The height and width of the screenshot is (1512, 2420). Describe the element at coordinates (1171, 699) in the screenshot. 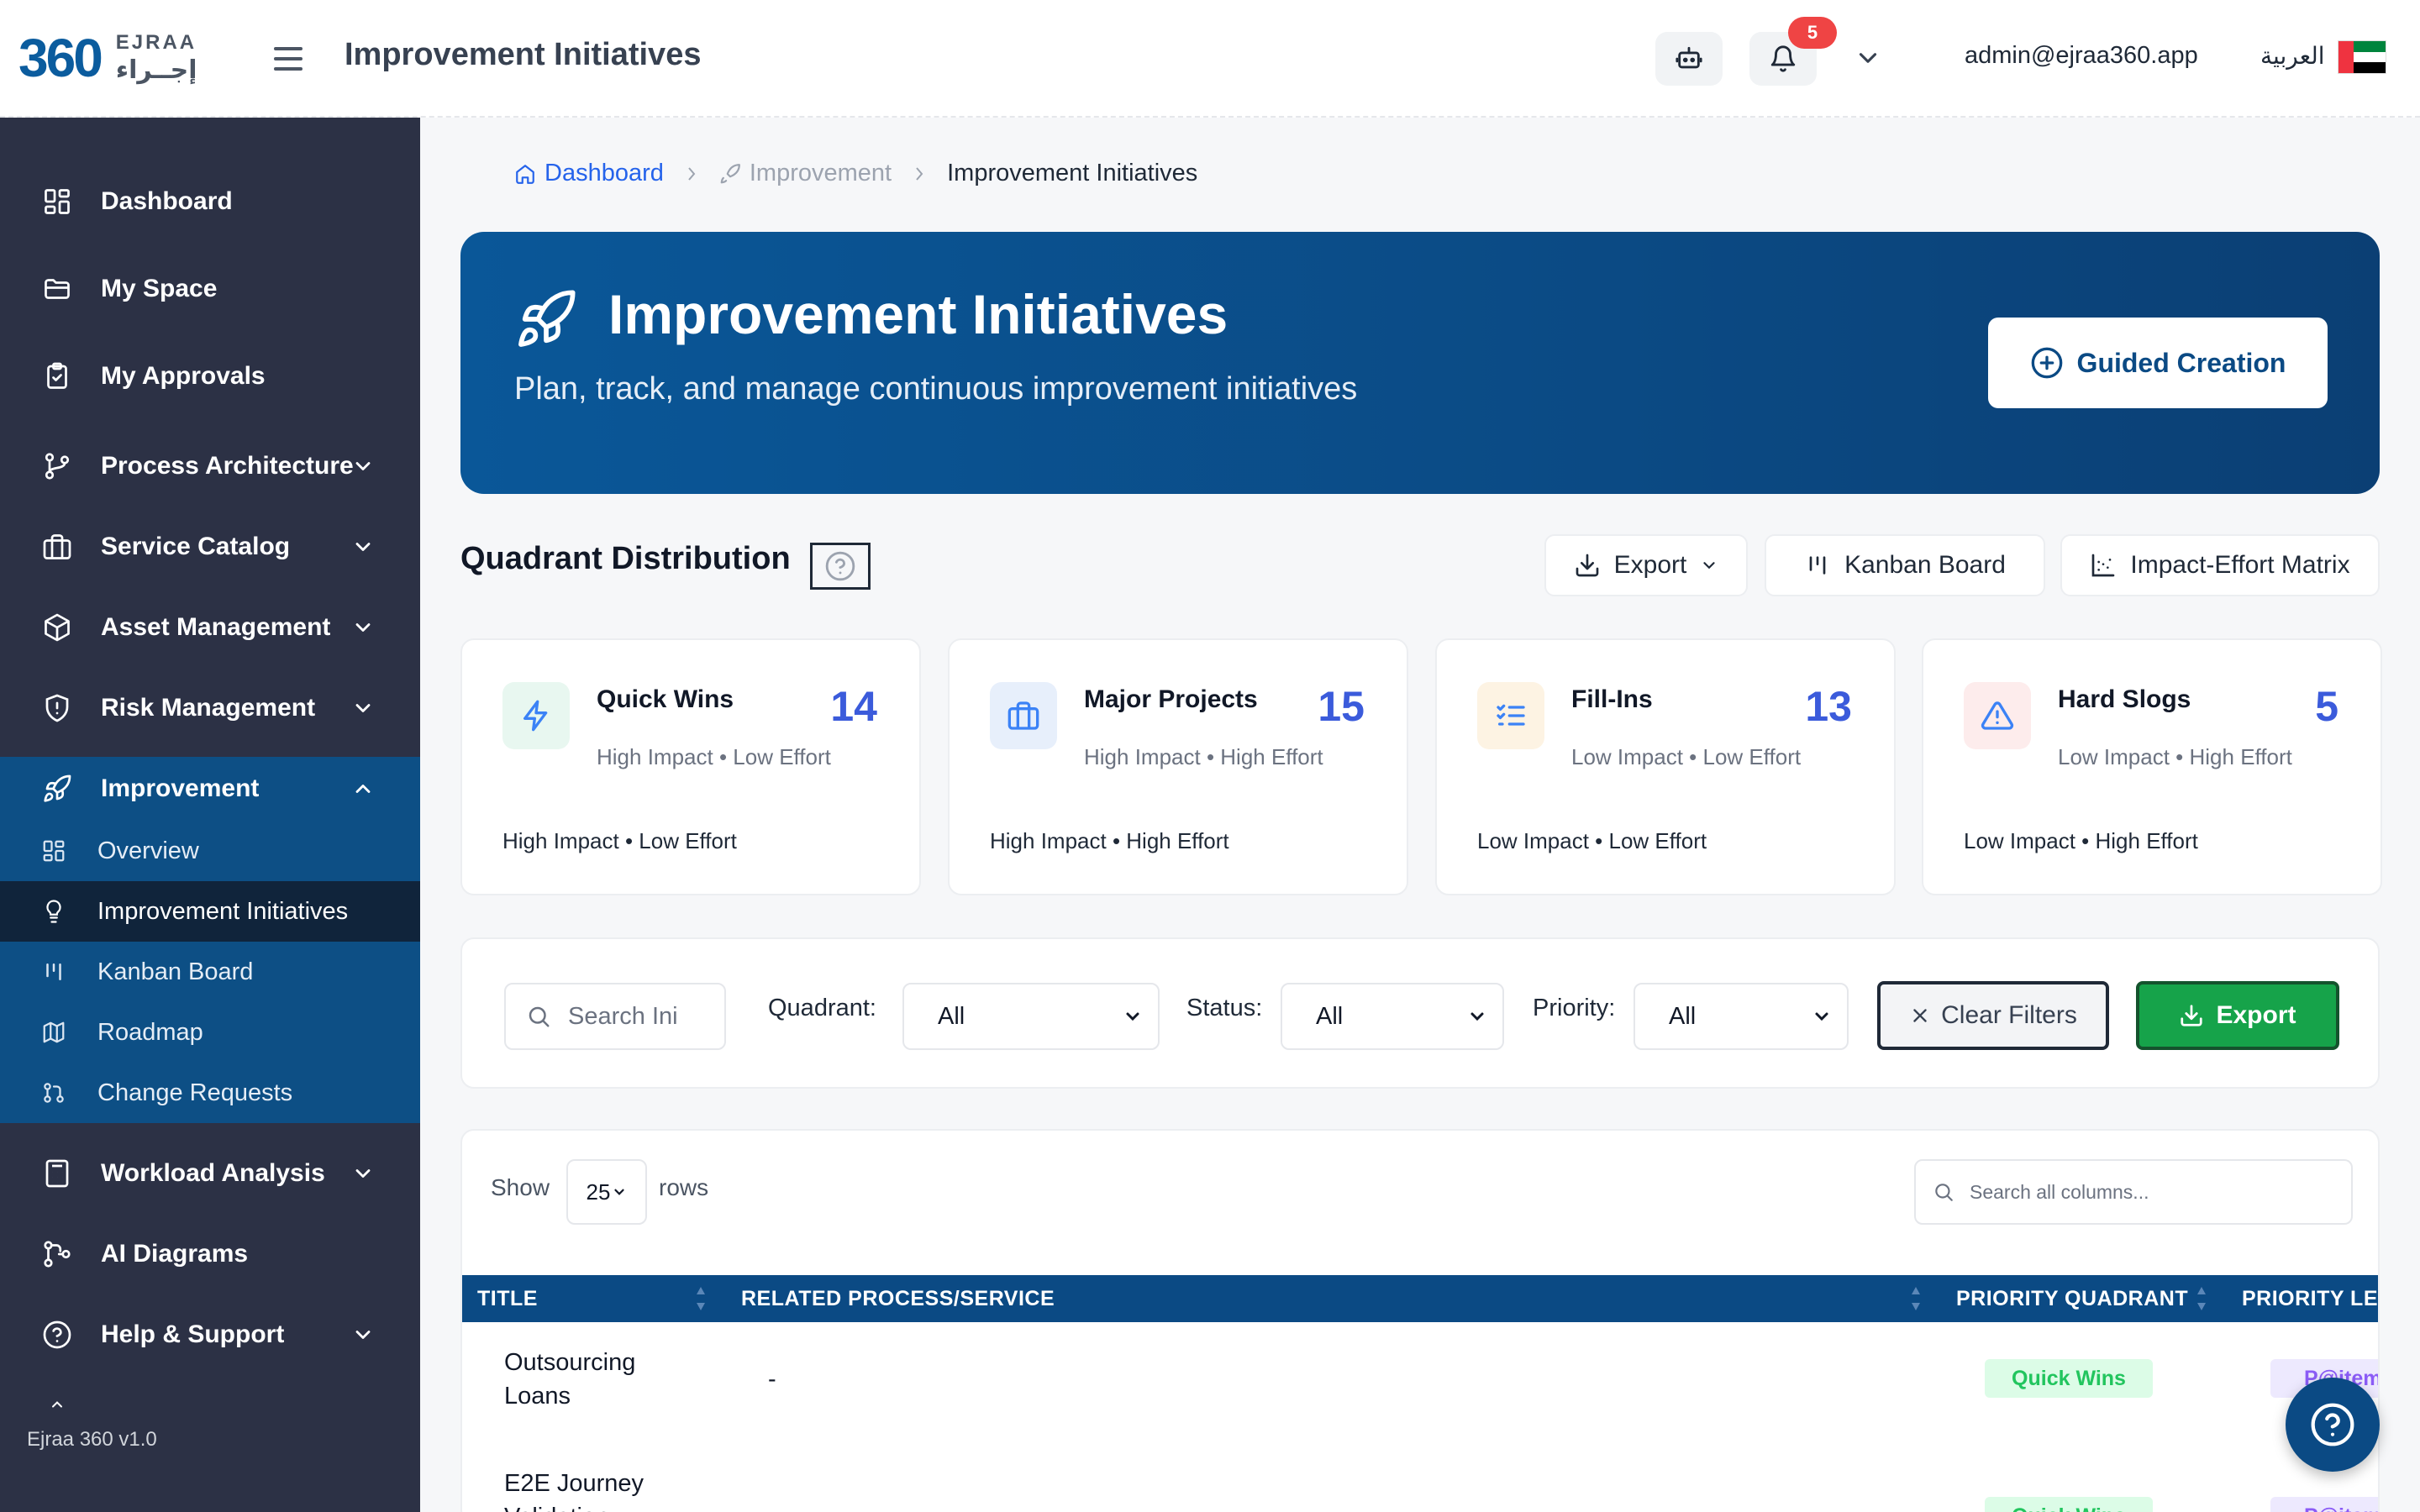

I see `card-name: Major Projects` at that location.